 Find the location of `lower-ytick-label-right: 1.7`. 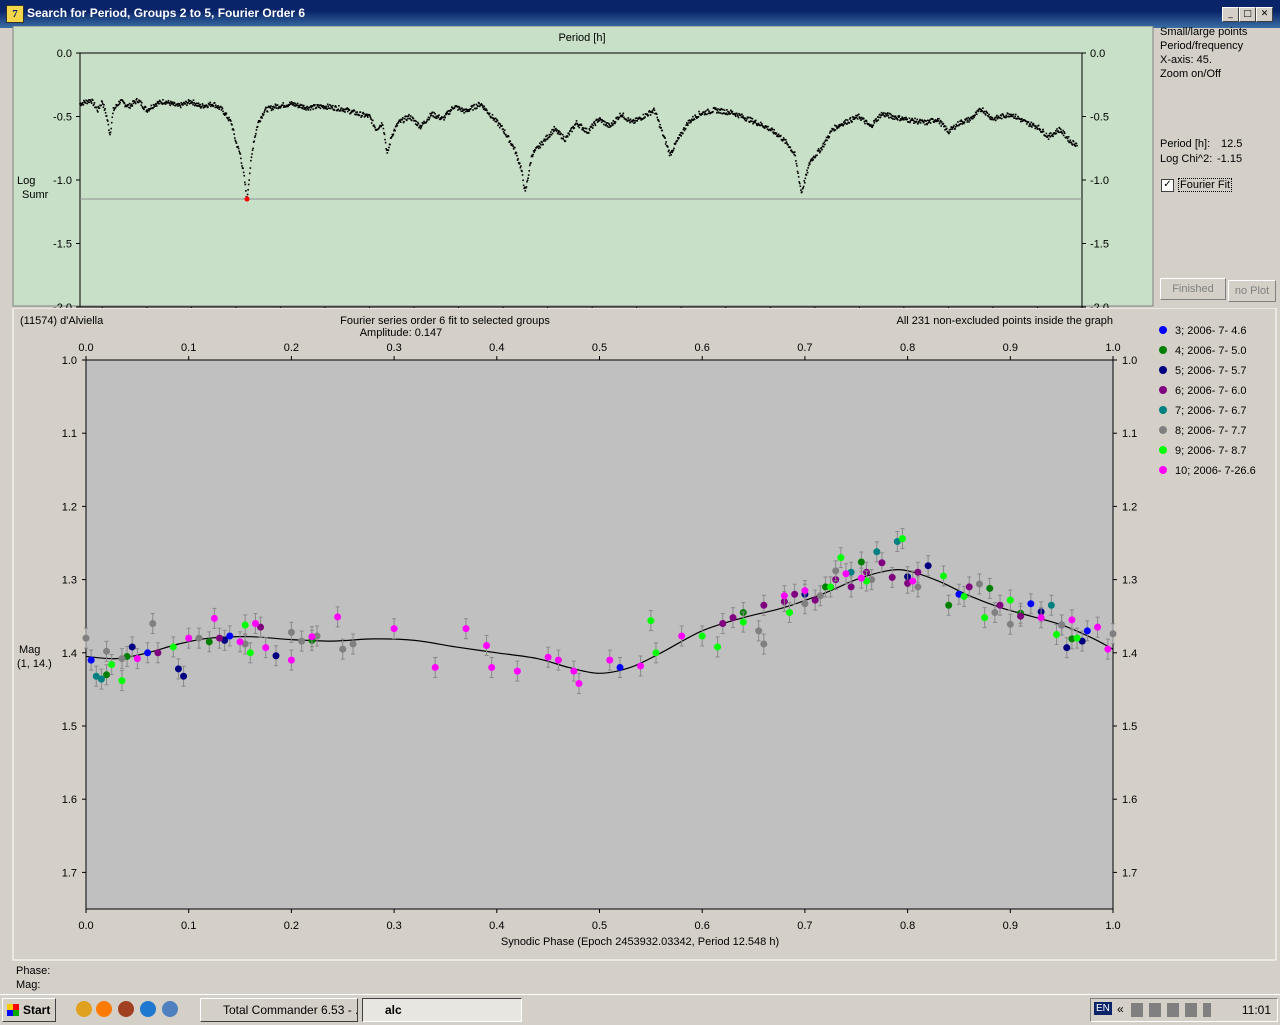

lower-ytick-label-right: 1.7 is located at coordinates (1129, 873).